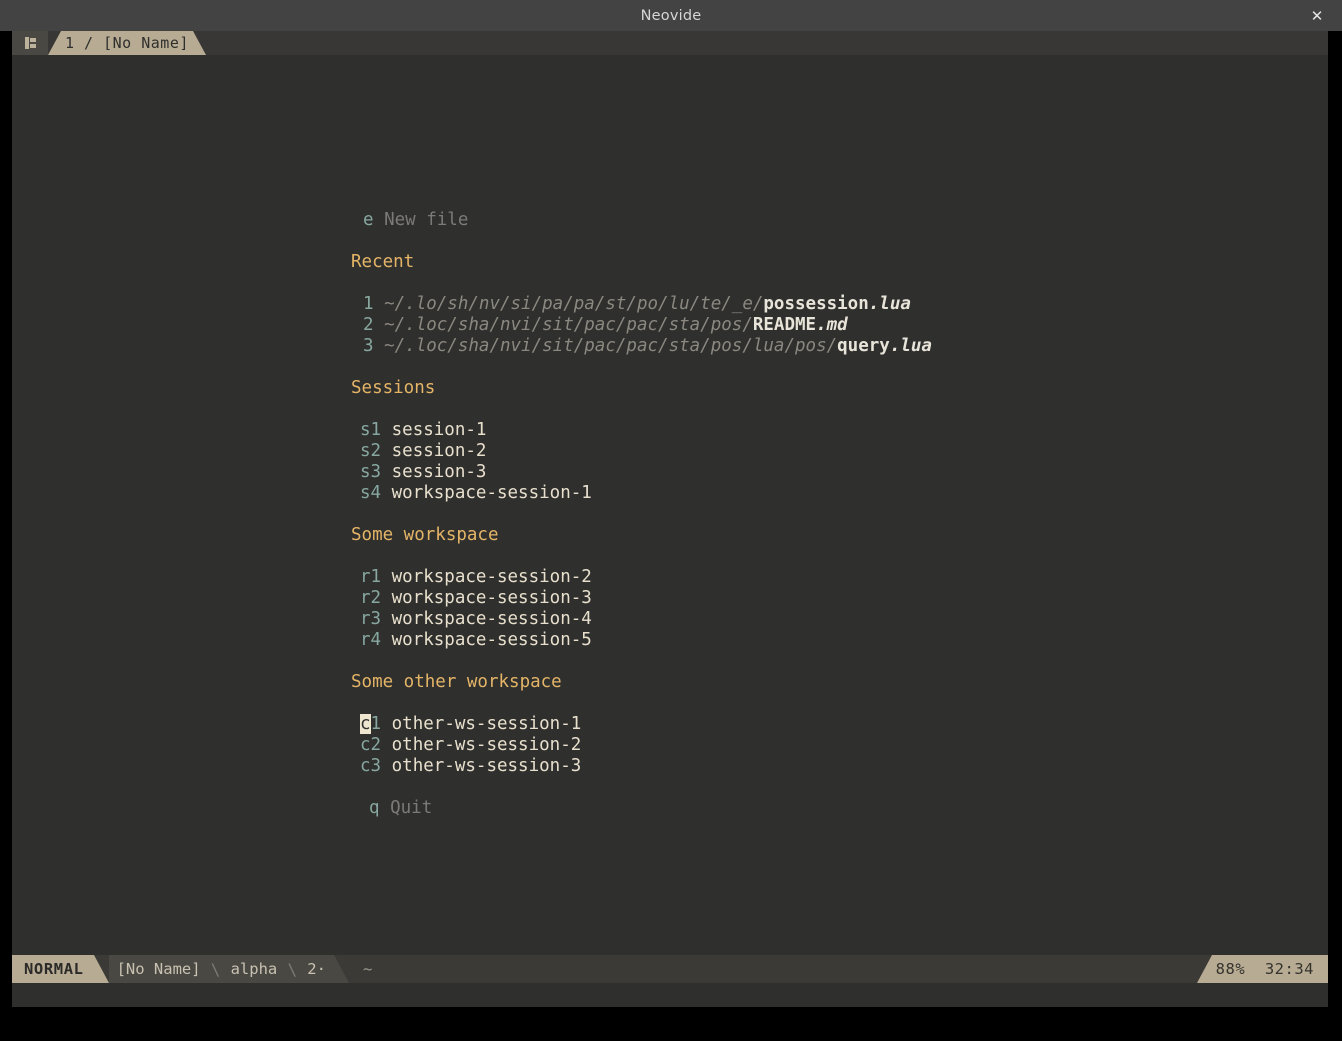 The image size is (1342, 1041). What do you see at coordinates (670, 995) in the screenshot?
I see `command-line` at bounding box center [670, 995].